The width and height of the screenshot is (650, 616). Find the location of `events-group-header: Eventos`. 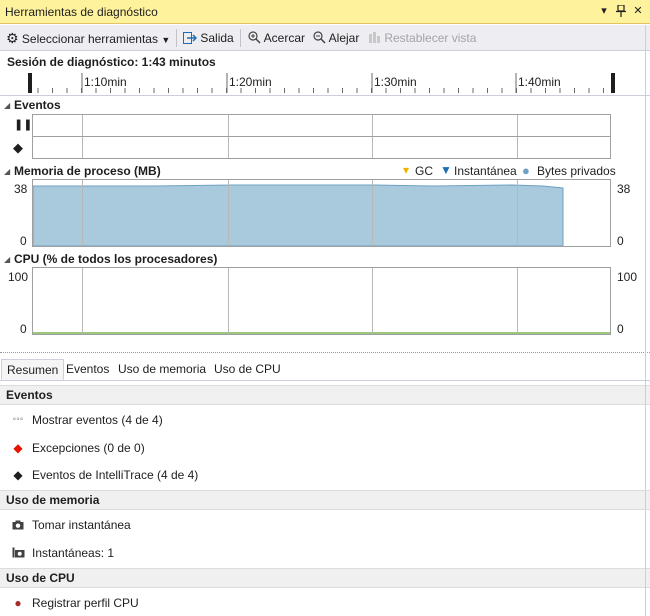

events-group-header: Eventos is located at coordinates (325, 395).